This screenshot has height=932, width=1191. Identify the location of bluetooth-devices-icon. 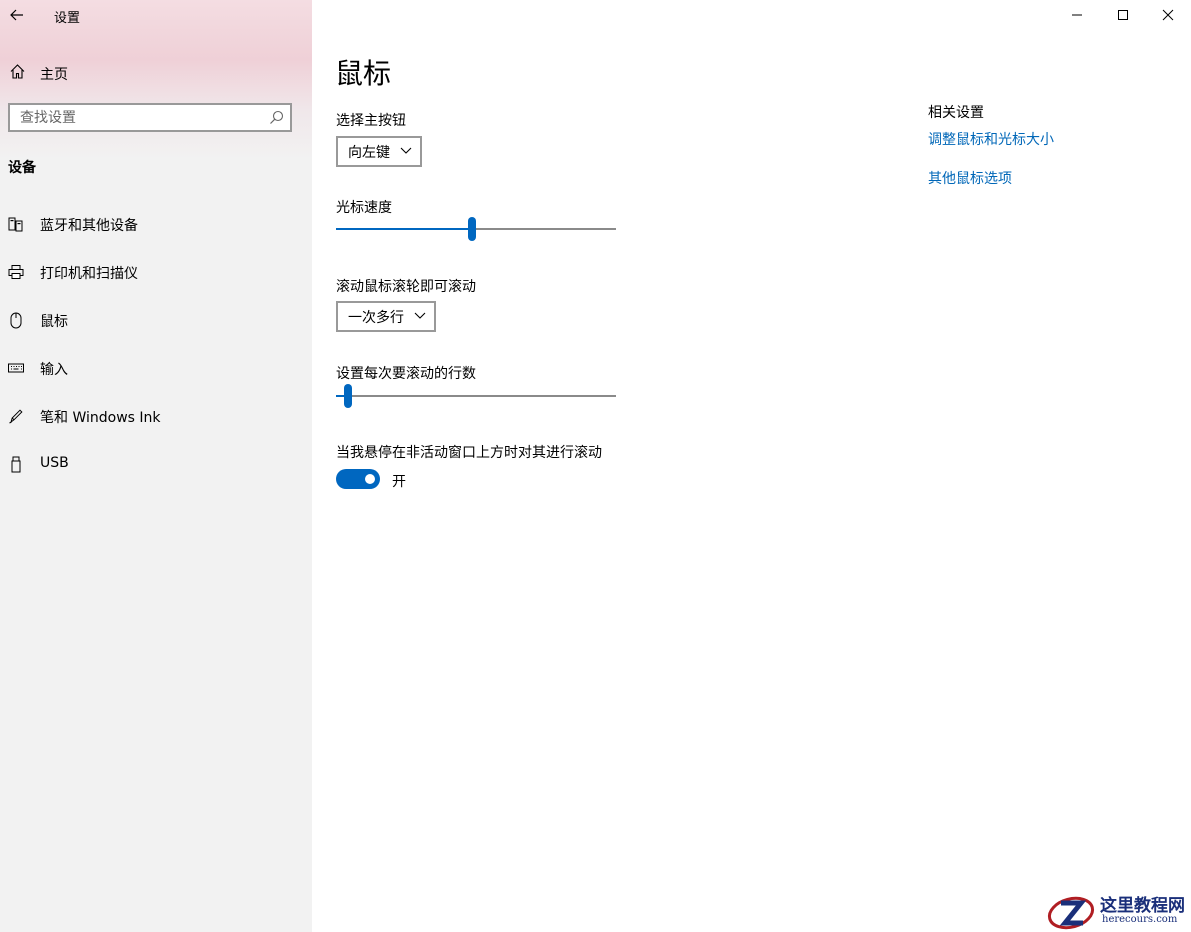
(16, 224).